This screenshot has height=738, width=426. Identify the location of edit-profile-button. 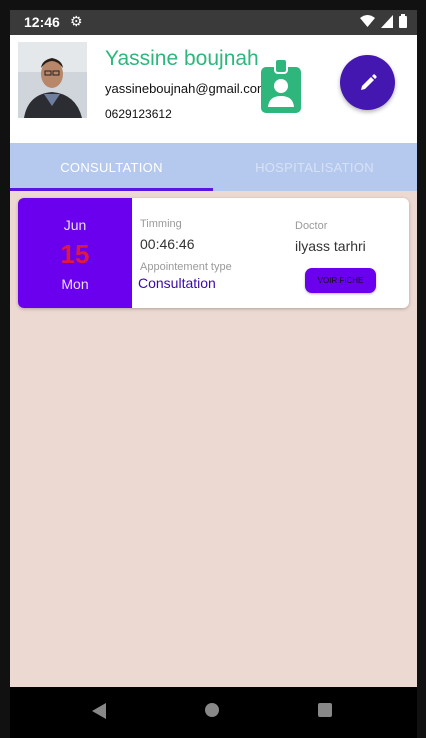
(367, 82).